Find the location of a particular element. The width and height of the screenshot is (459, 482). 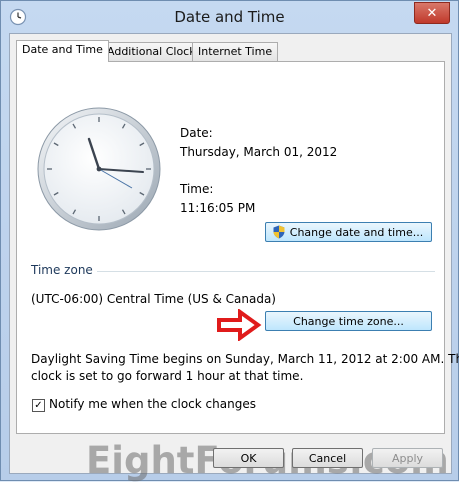

uac-shield-icon is located at coordinates (279, 232).